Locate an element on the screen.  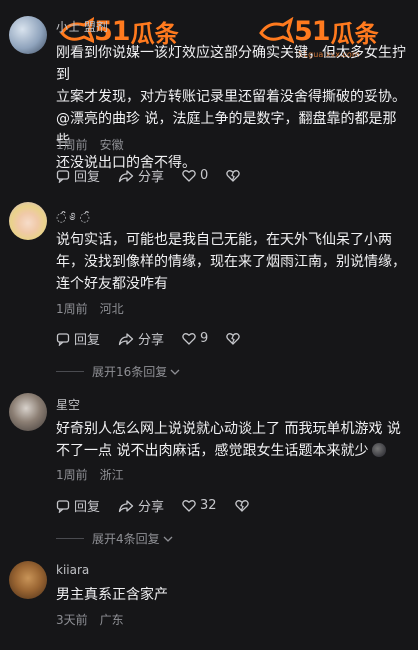
expand-replies-button: 展开16条回复 is located at coordinates (118, 371).